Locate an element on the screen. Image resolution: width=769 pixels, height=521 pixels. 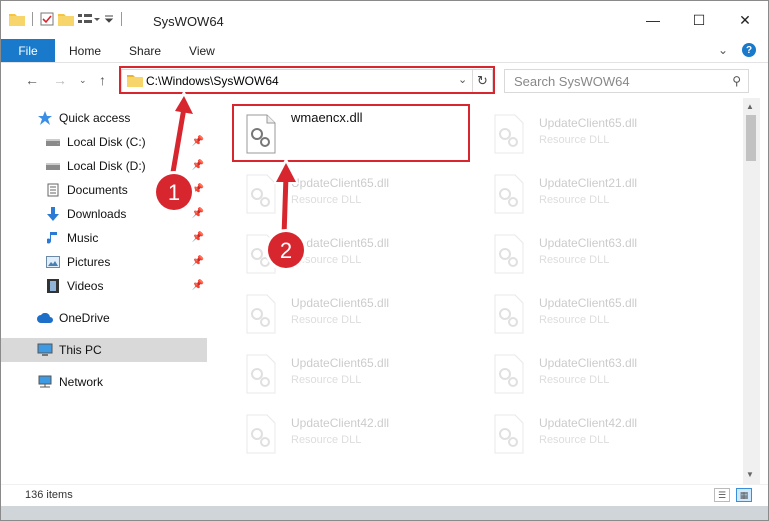
drive-icon is located at coordinates (53, 166).